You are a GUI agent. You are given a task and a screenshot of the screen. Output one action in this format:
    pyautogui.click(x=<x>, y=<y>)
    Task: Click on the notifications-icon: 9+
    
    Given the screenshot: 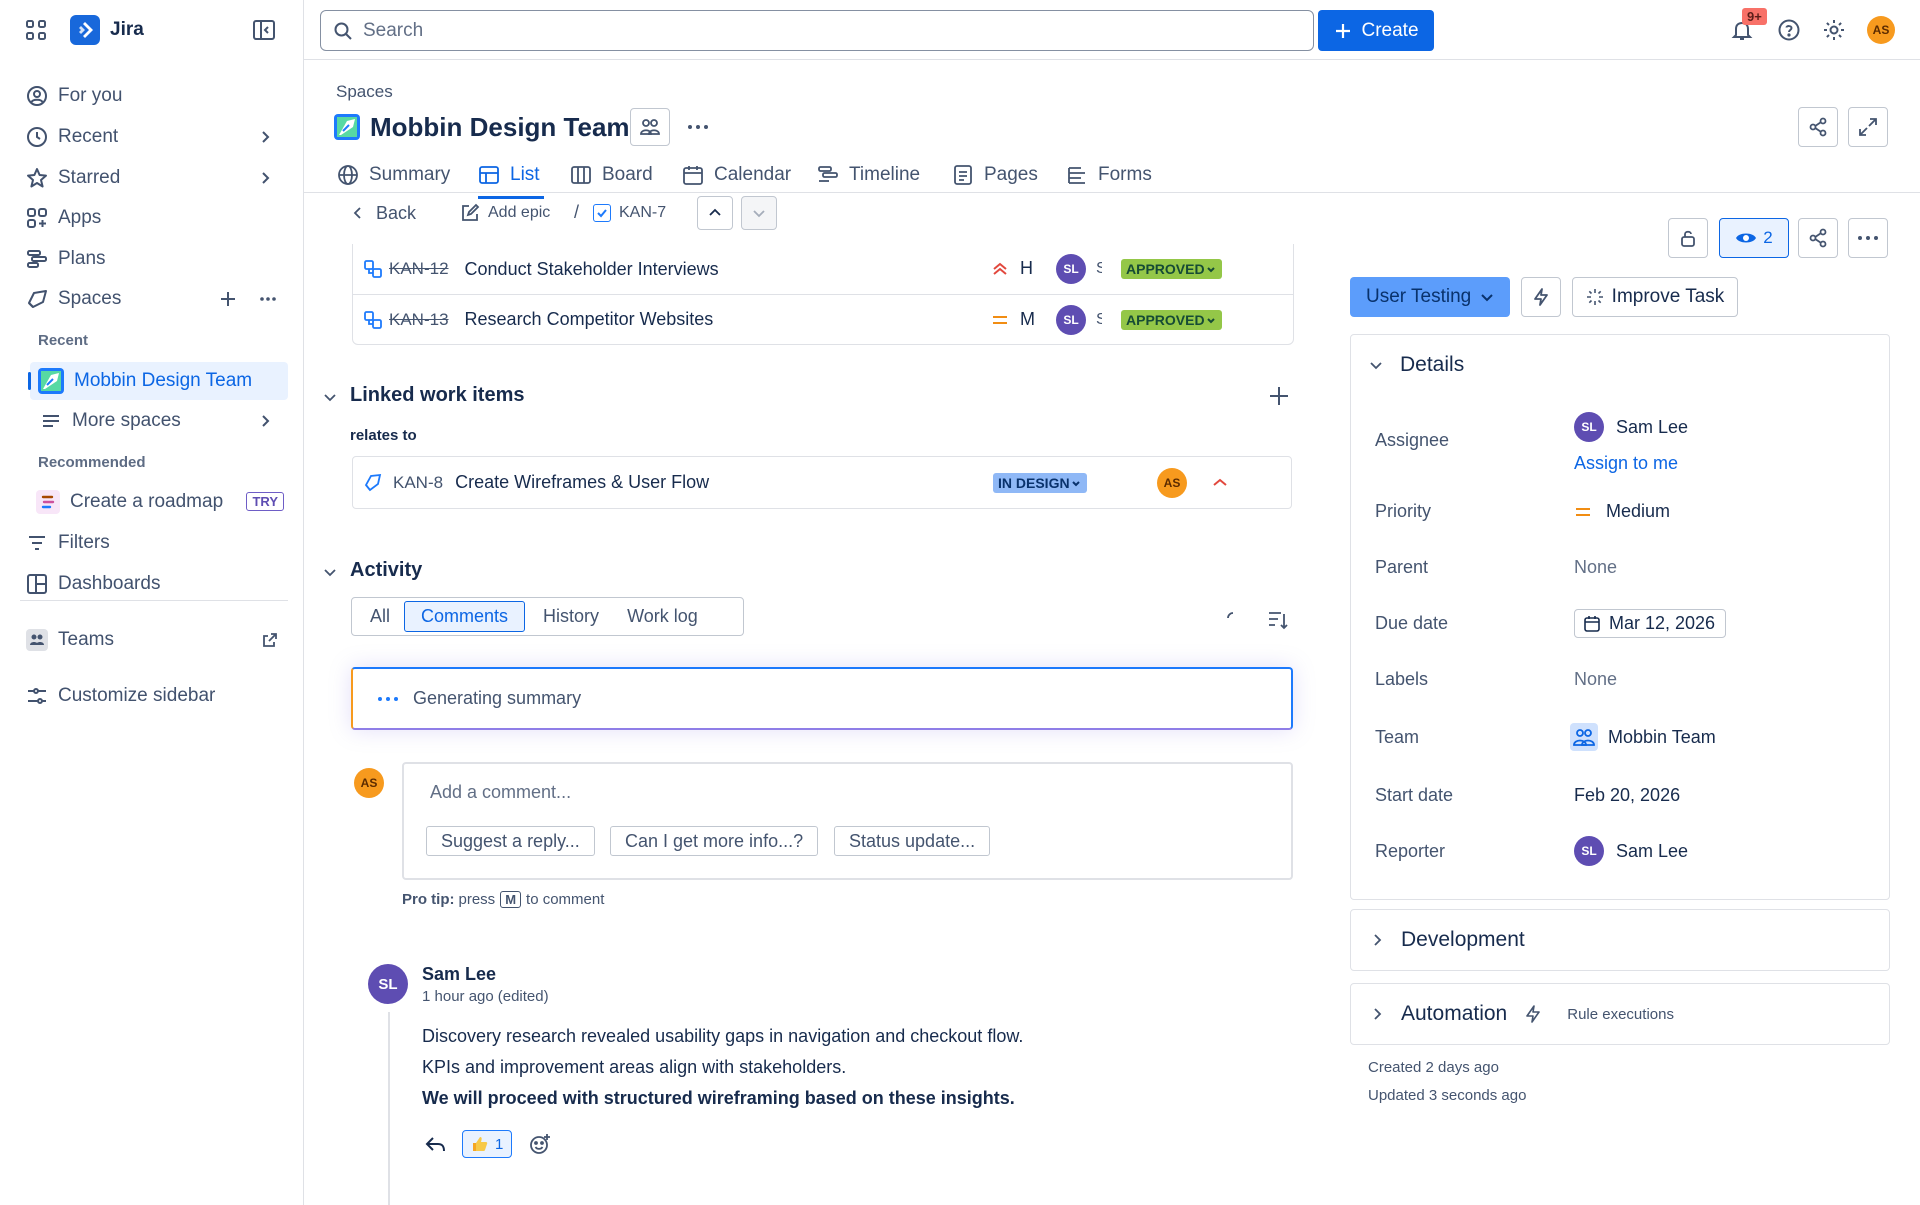 What is the action you would take?
    pyautogui.click(x=1748, y=25)
    